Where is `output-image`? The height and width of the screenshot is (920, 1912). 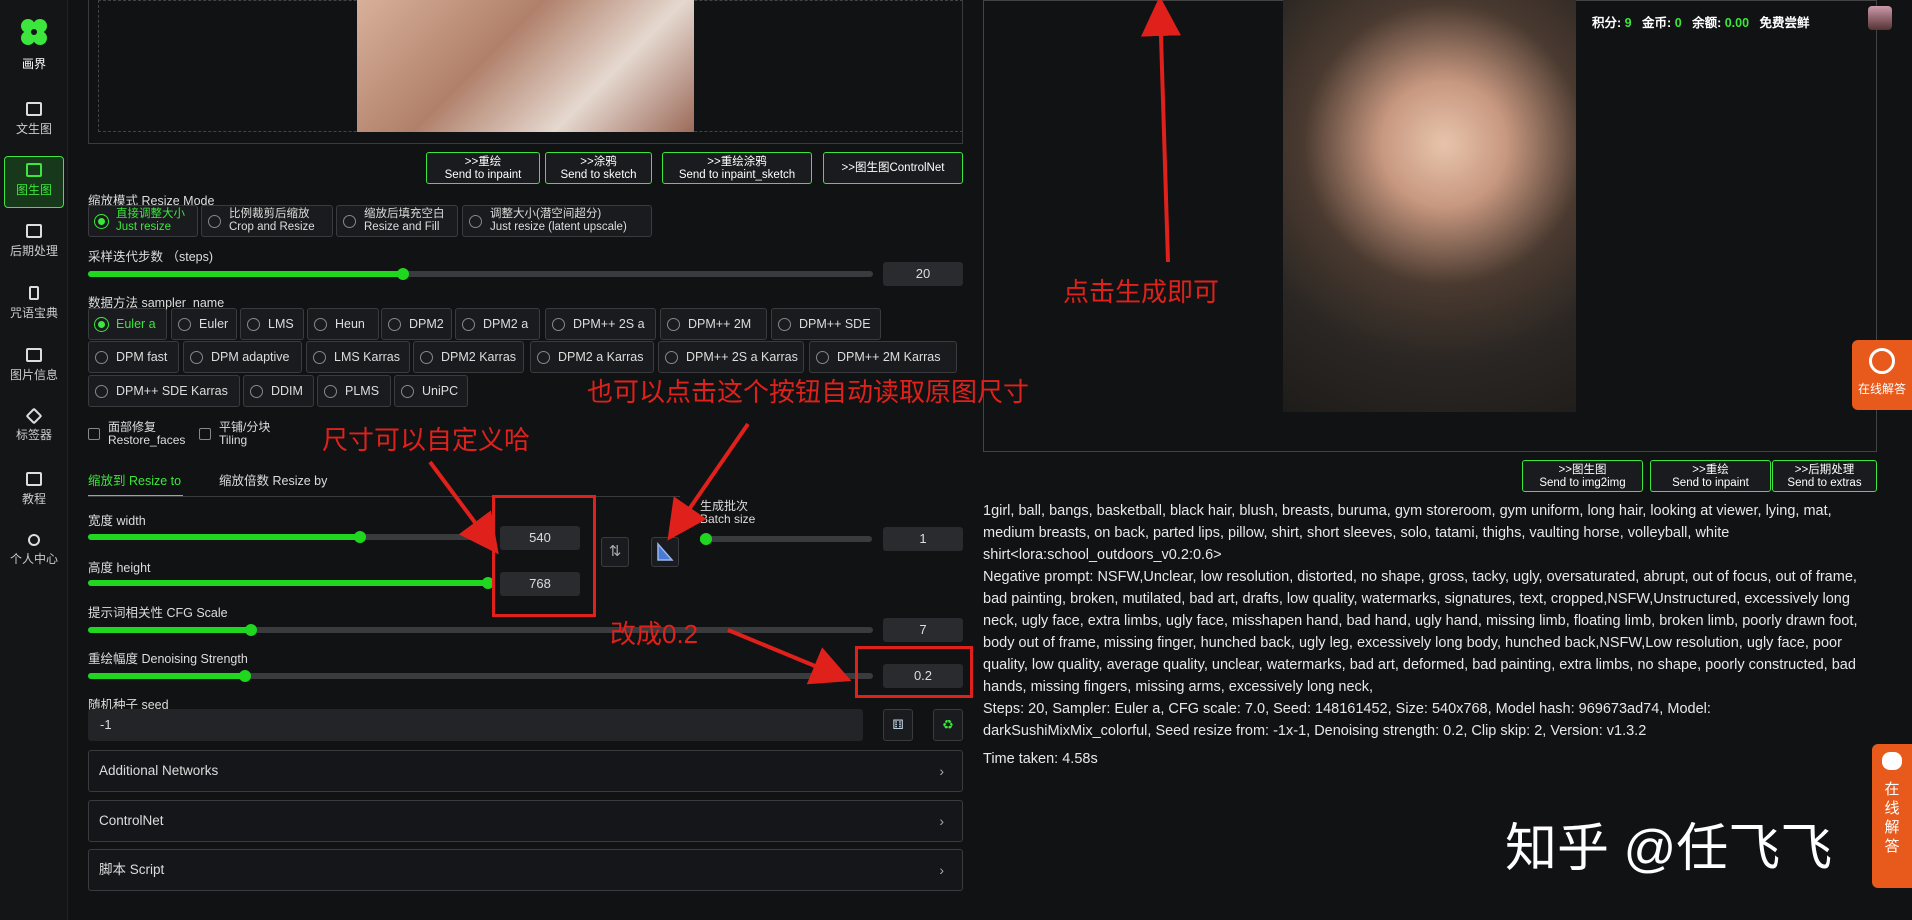
output-image is located at coordinates (1429, 206).